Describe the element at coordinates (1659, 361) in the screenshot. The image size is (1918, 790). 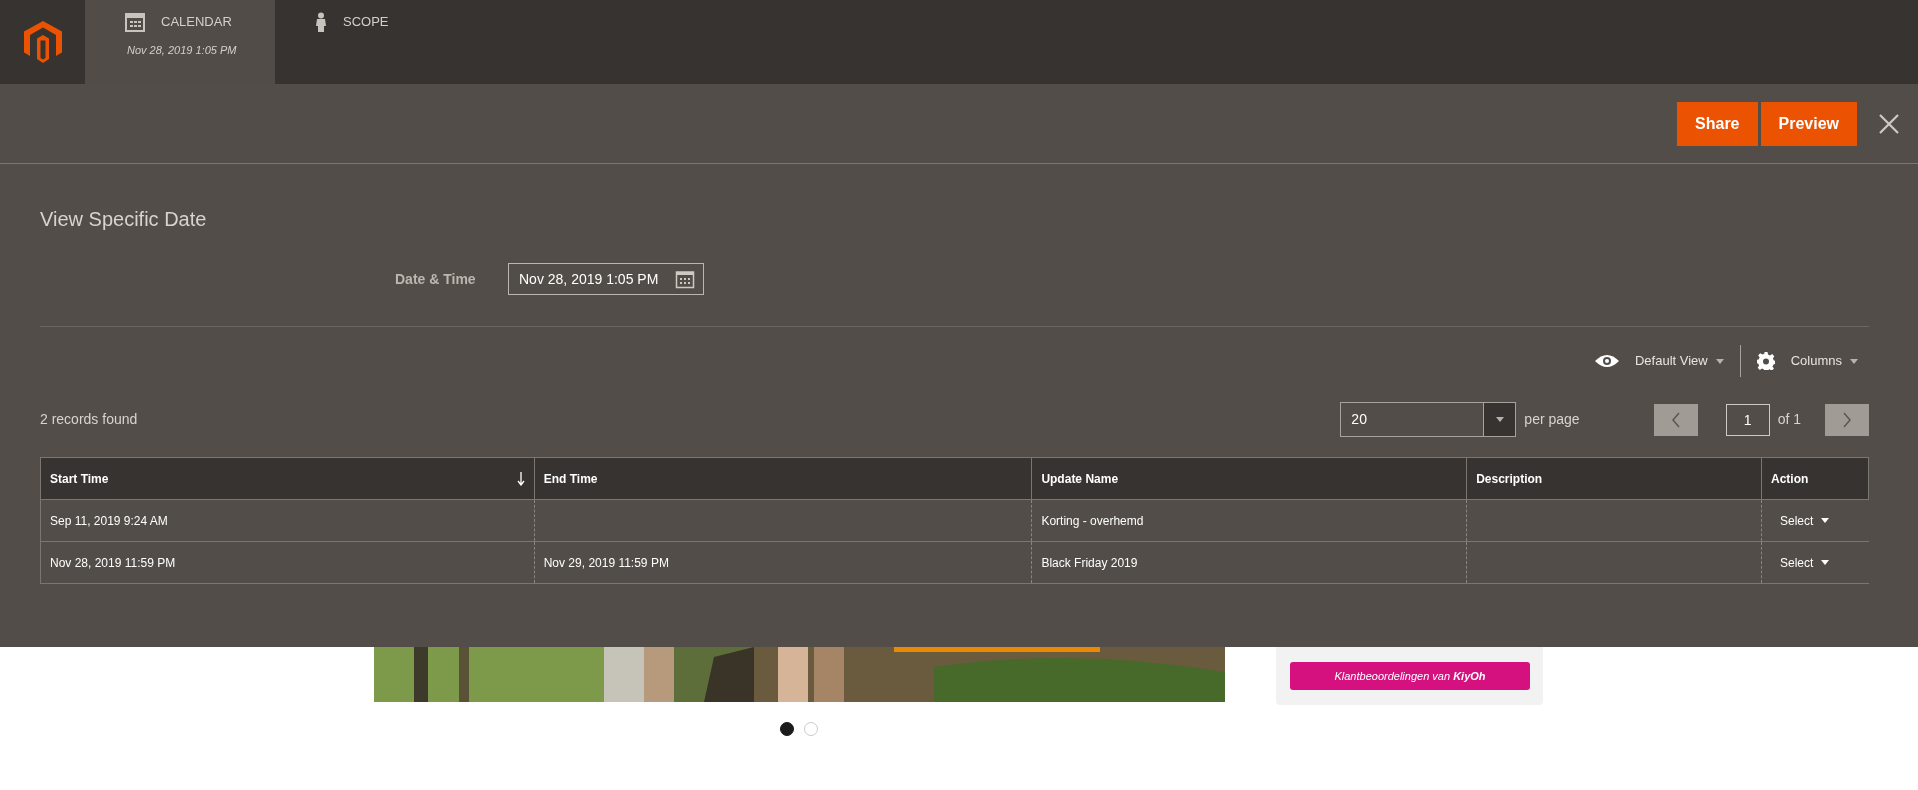
I see `view-dropdown: Default View` at that location.